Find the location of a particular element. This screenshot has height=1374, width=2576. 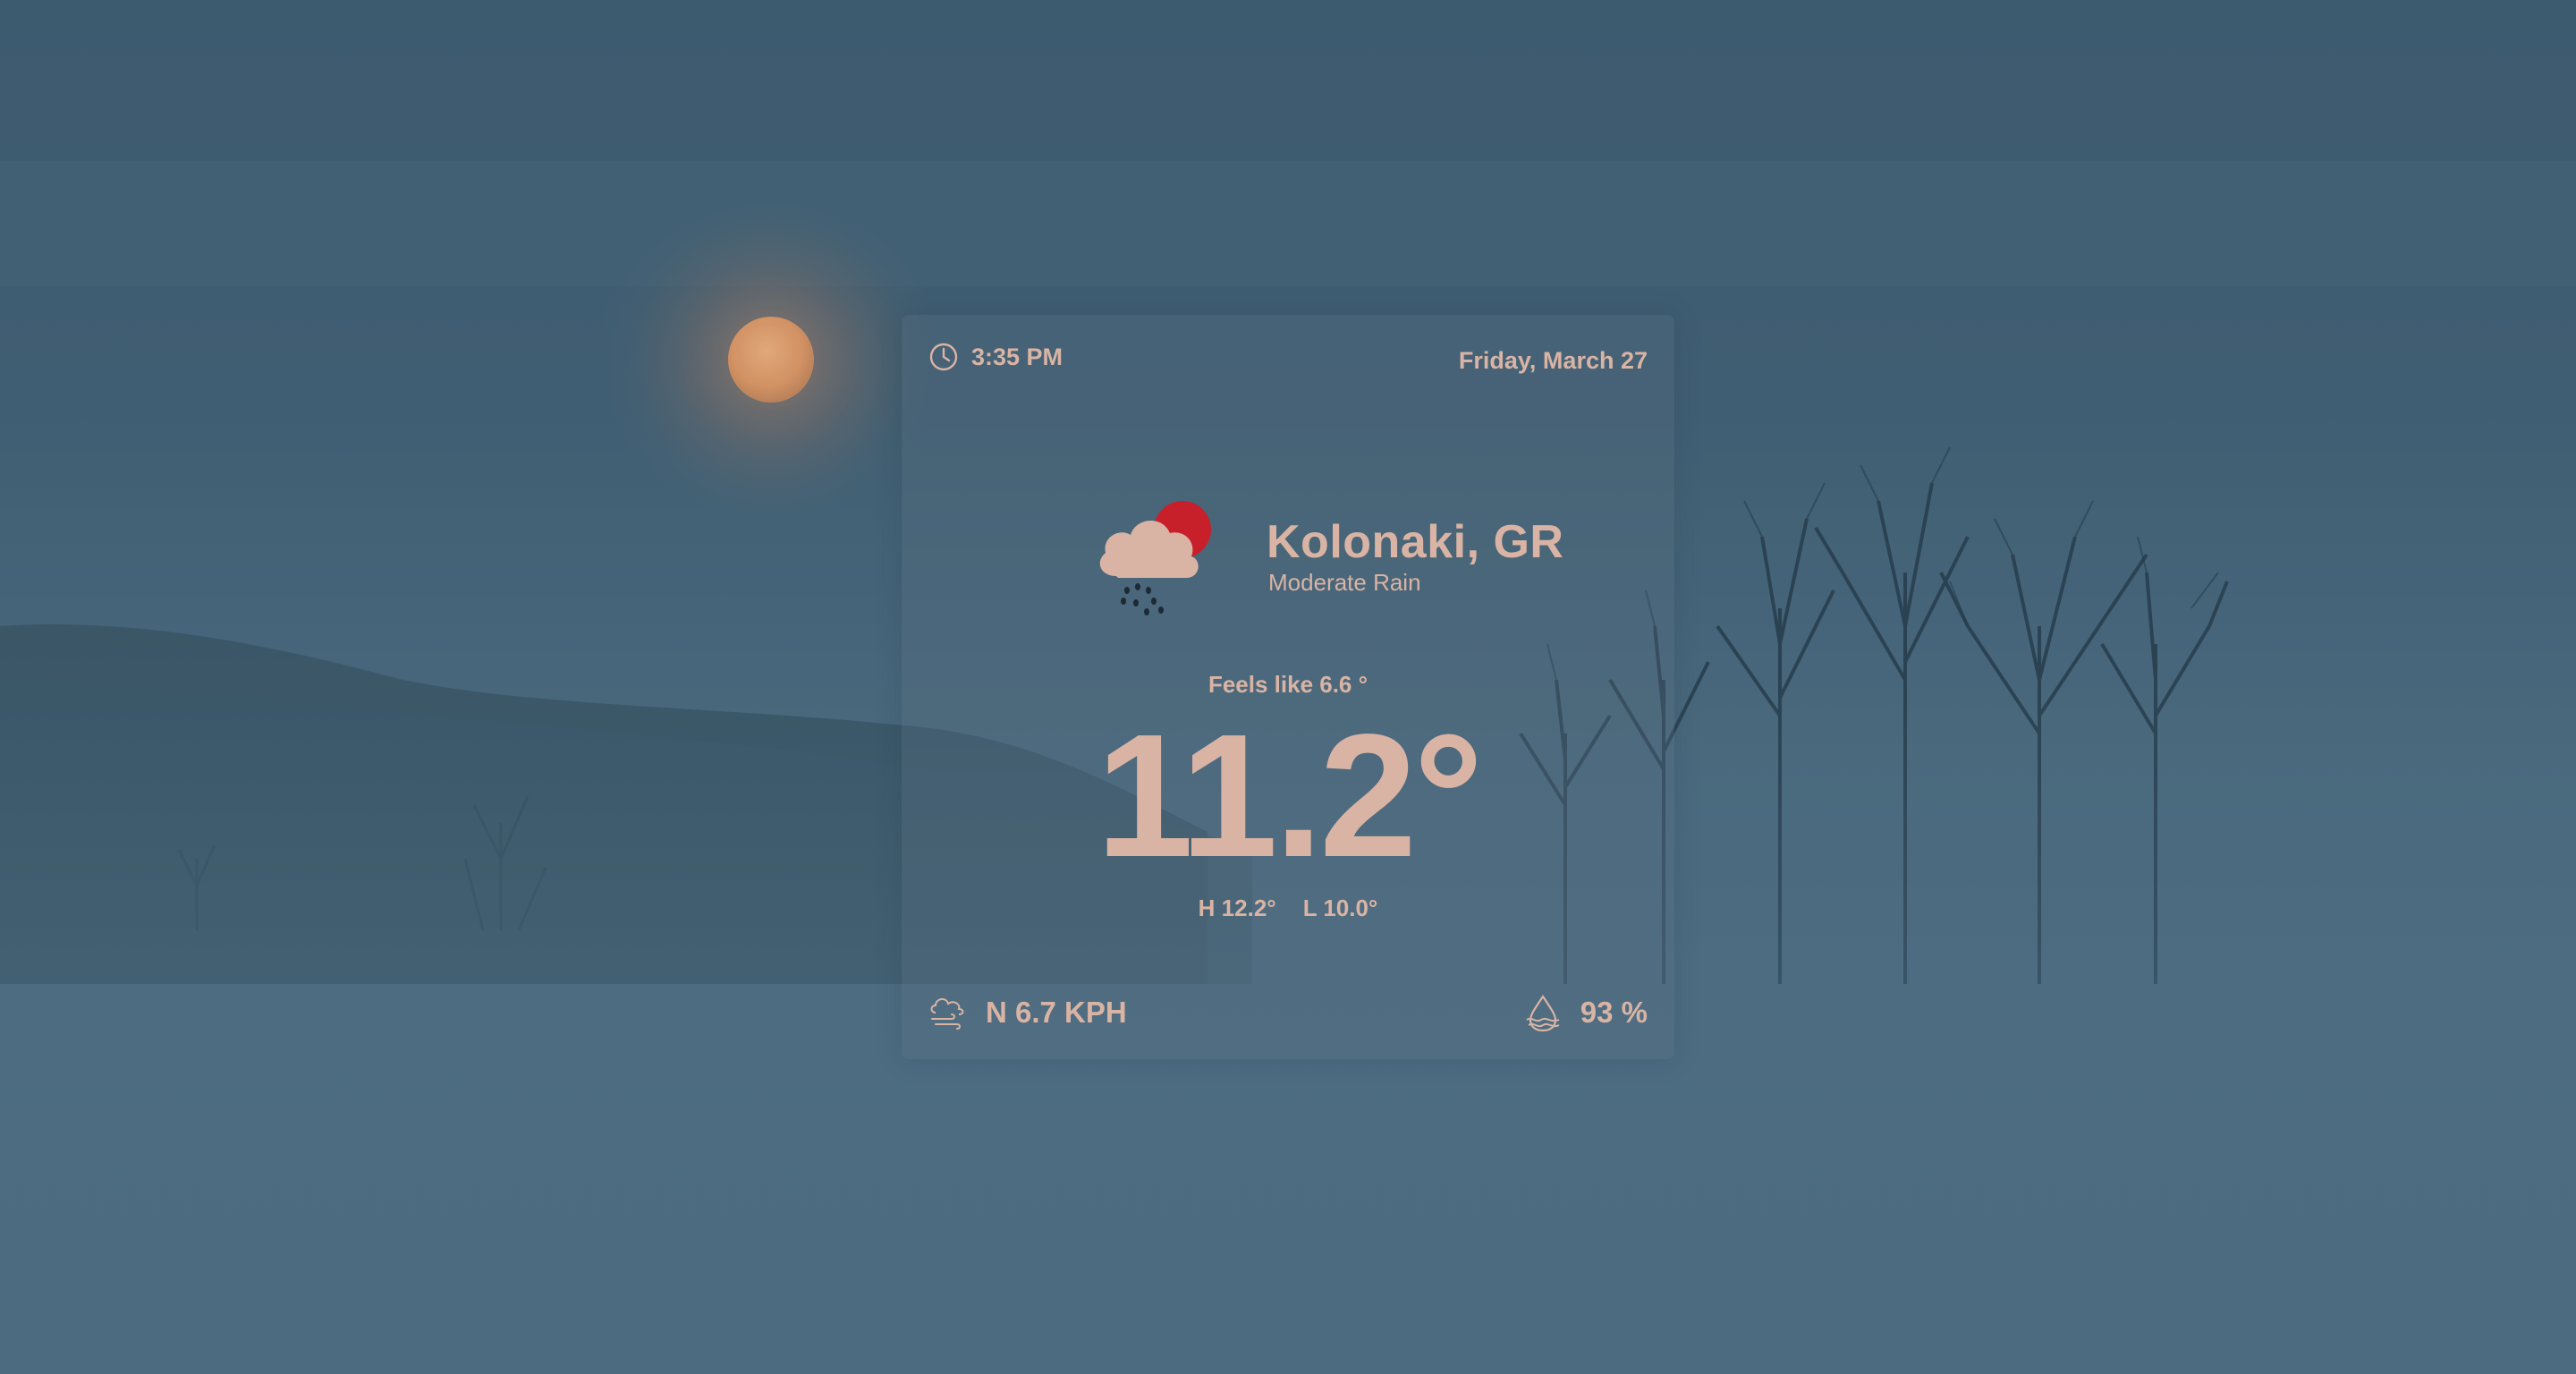

wind-value: N 6.7 KPH is located at coordinates (1056, 1012).